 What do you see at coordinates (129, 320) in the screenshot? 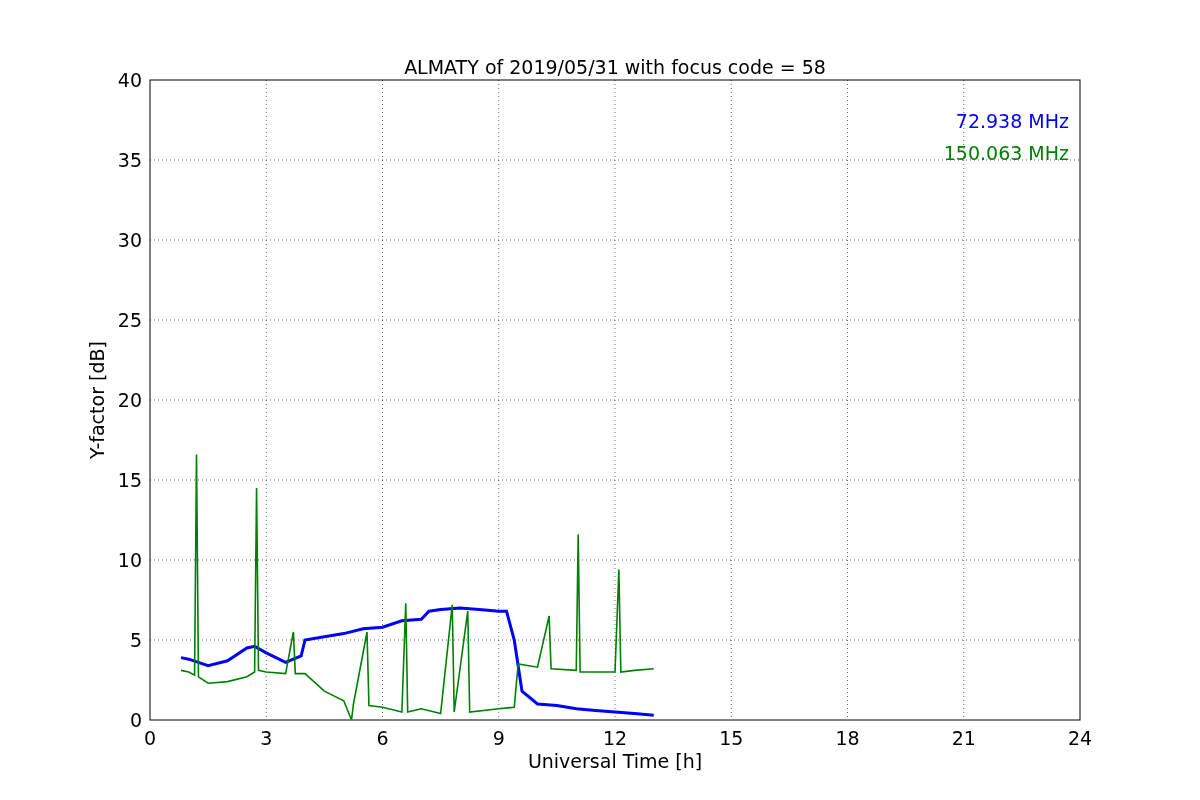
I see `y-tick-label: 25` at bounding box center [129, 320].